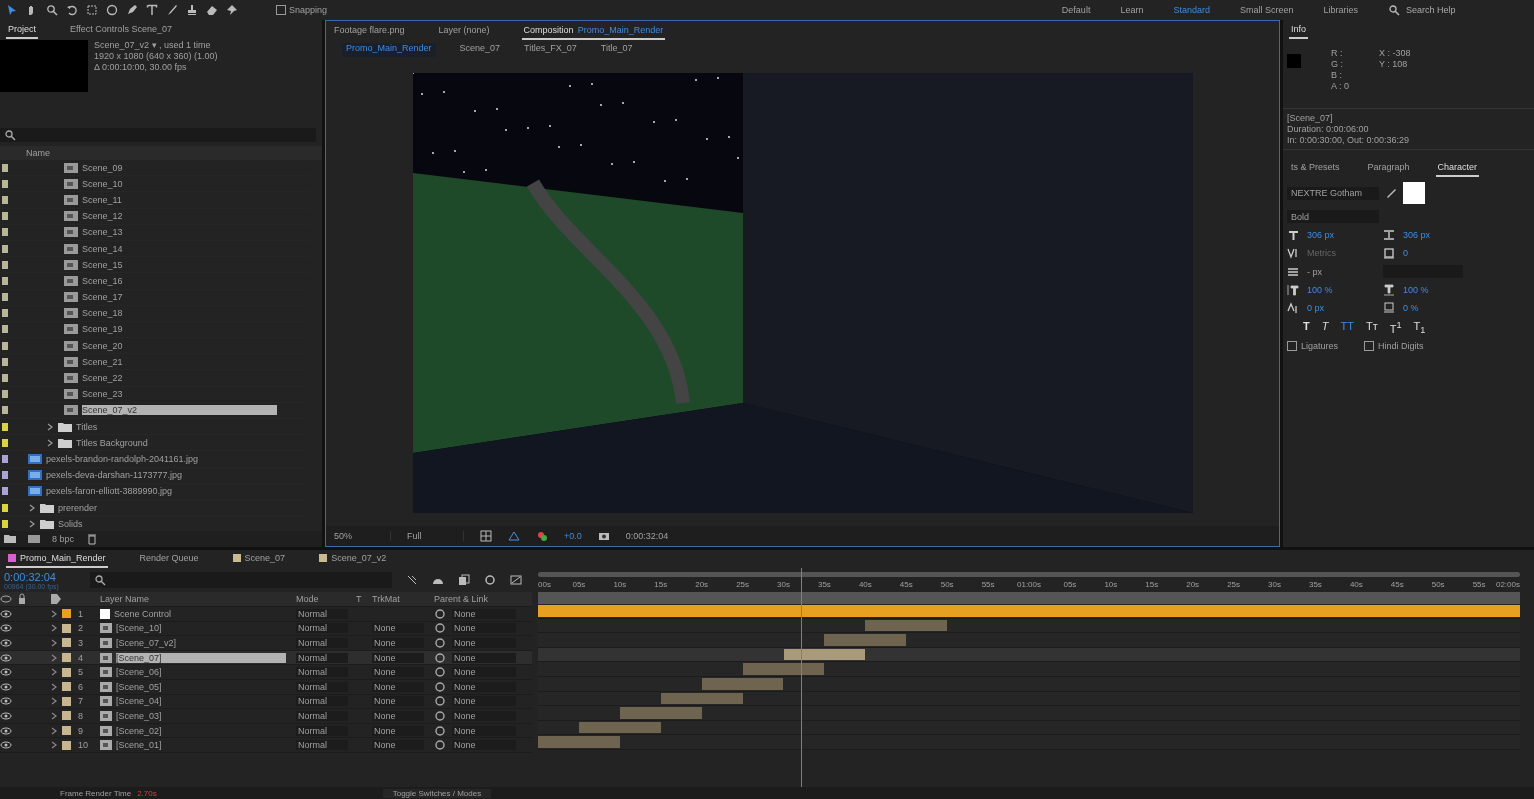  What do you see at coordinates (139, 628) in the screenshot?
I see `layer-name: [Scene_10]` at bounding box center [139, 628].